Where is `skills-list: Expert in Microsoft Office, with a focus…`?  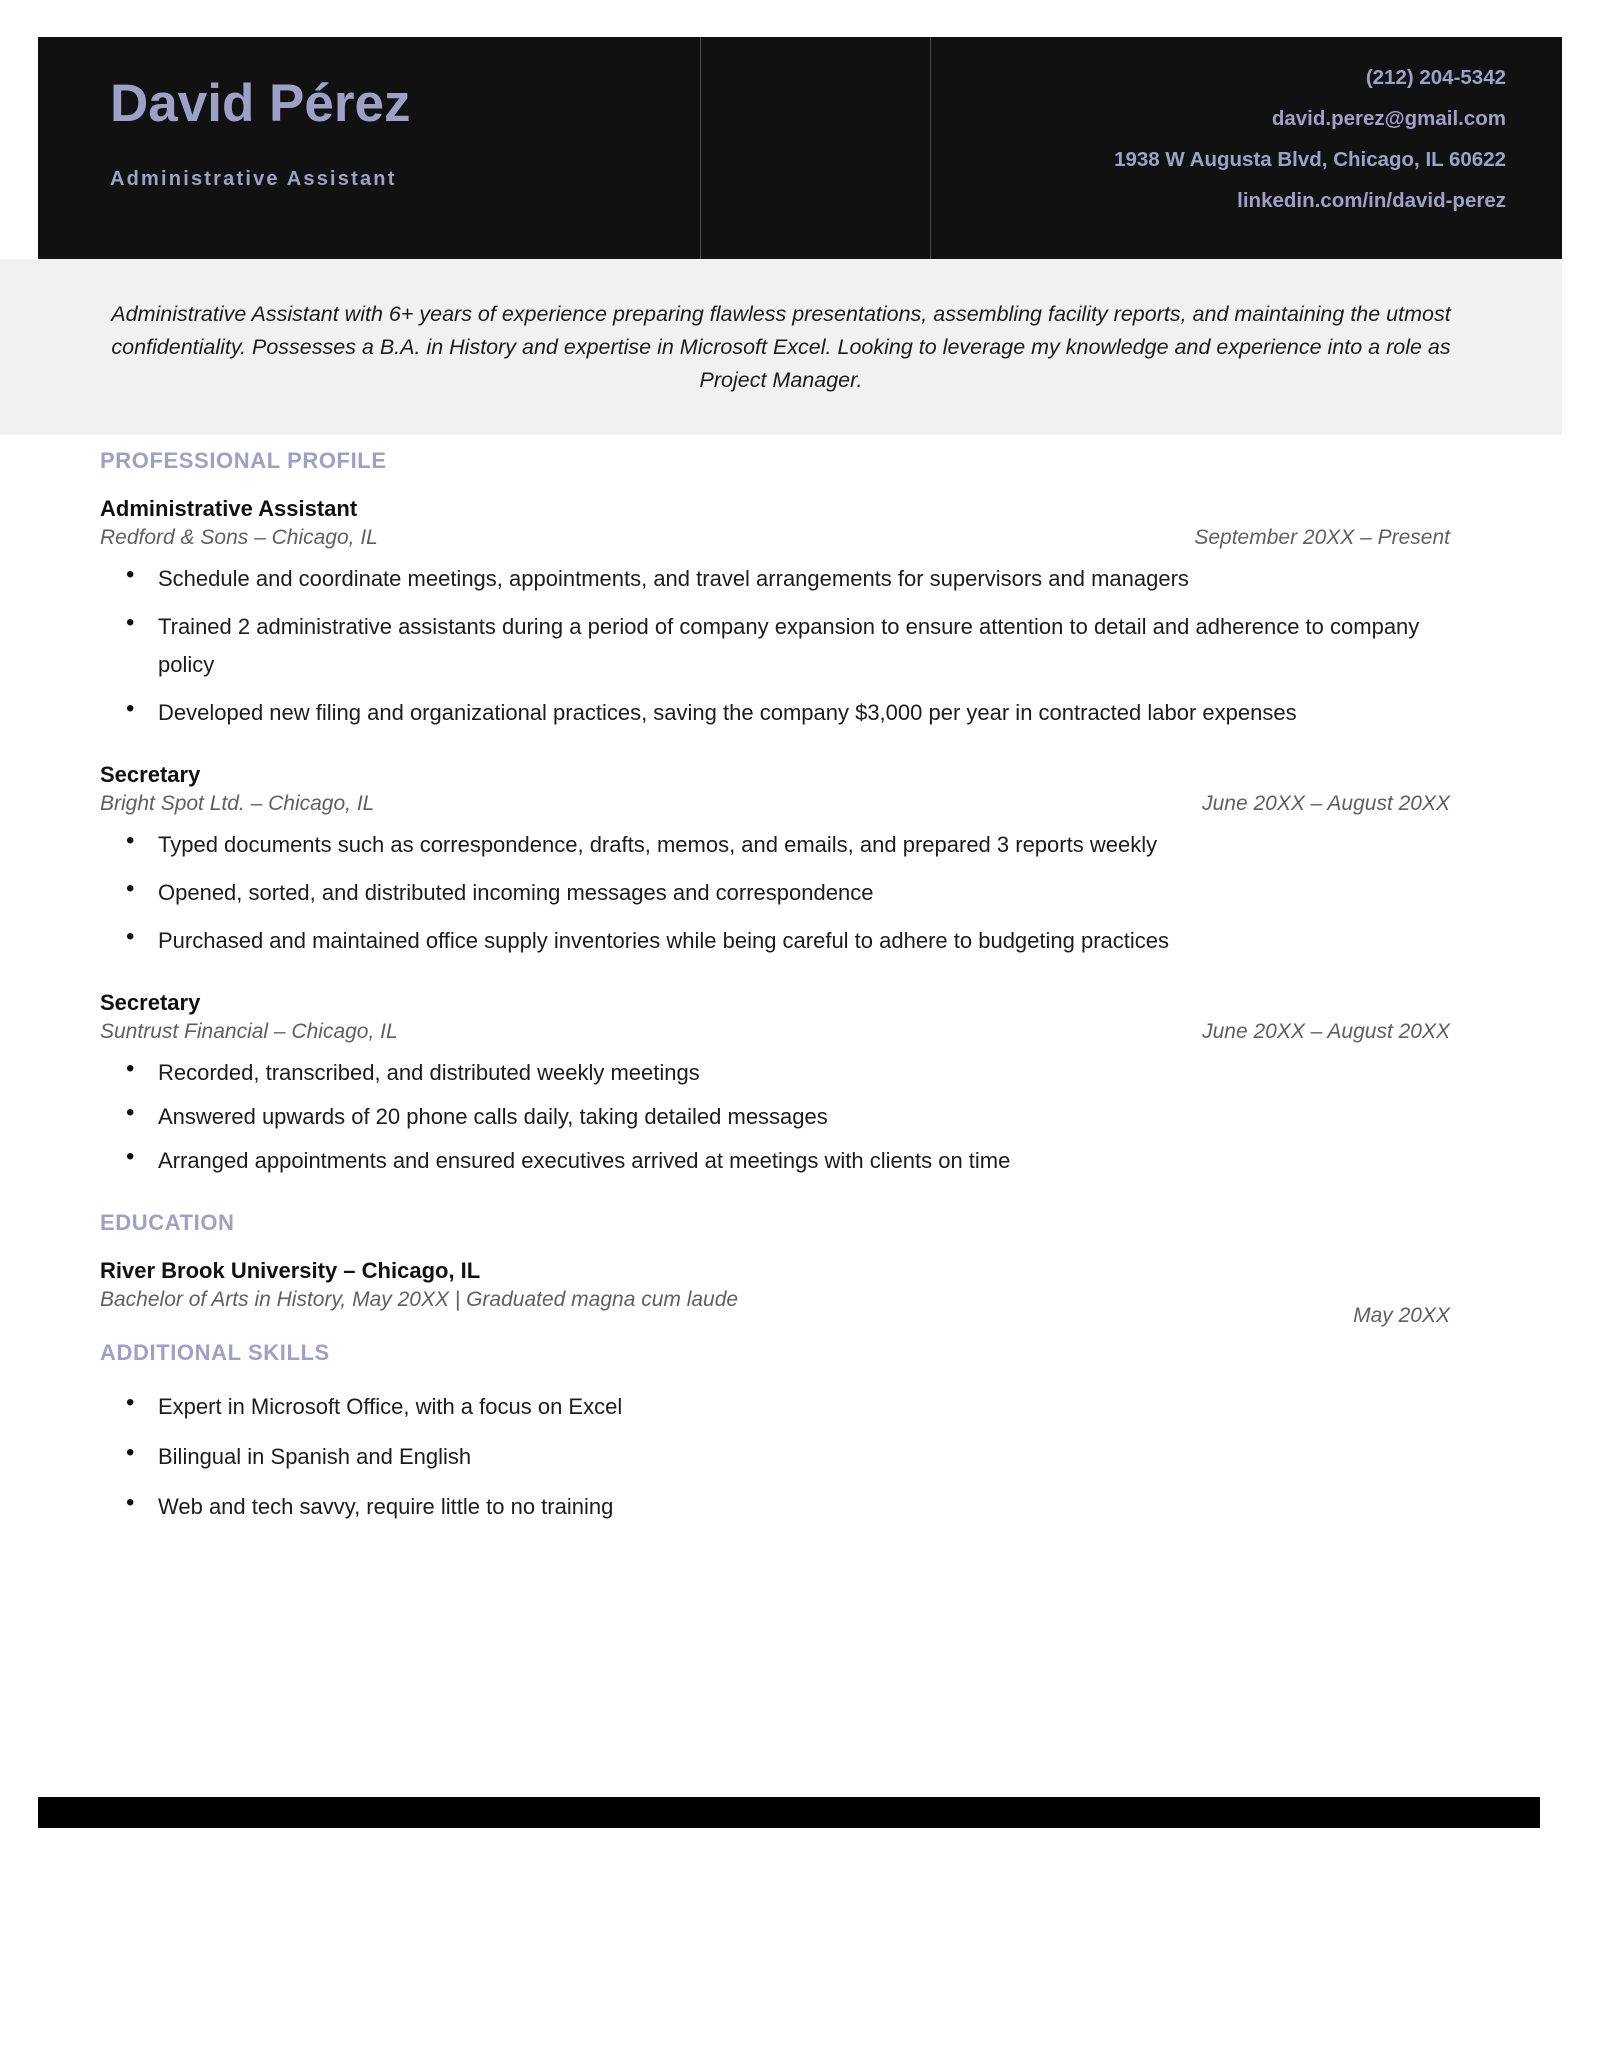
skills-list: Expert in Microsoft Office, with a focus… is located at coordinates (775, 1455).